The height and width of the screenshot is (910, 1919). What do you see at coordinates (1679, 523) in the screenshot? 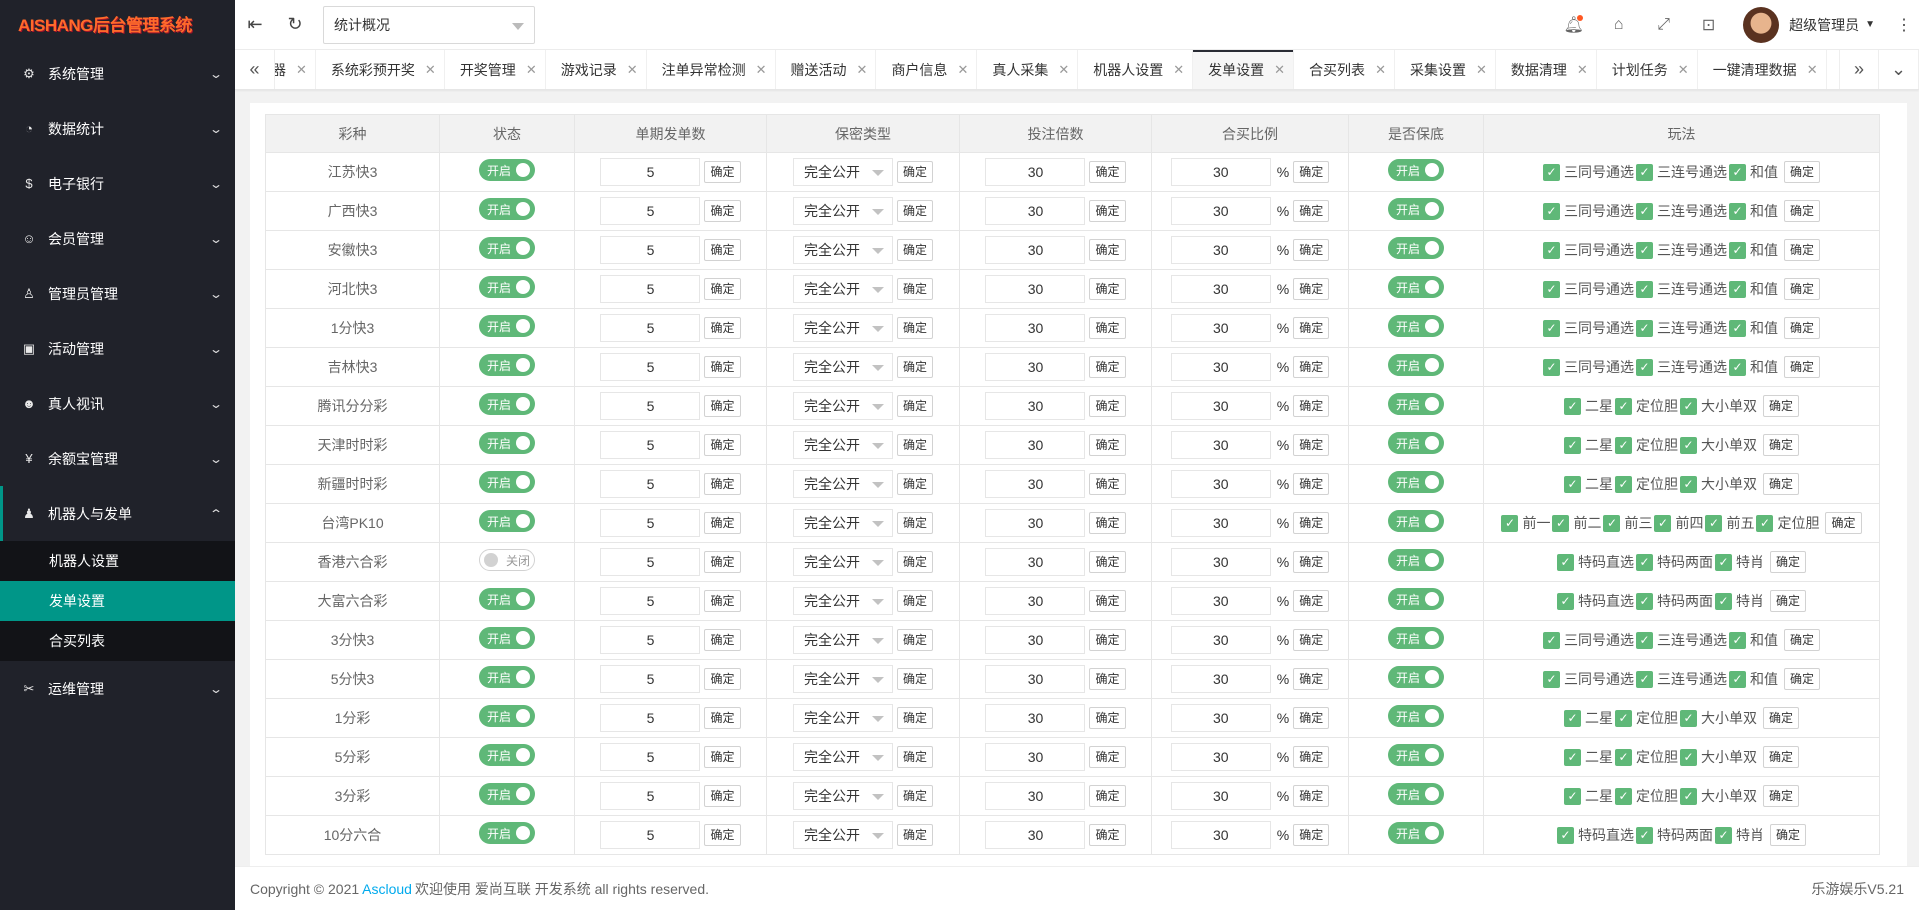
I see `play-checkbox: ✓ 前四` at bounding box center [1679, 523].